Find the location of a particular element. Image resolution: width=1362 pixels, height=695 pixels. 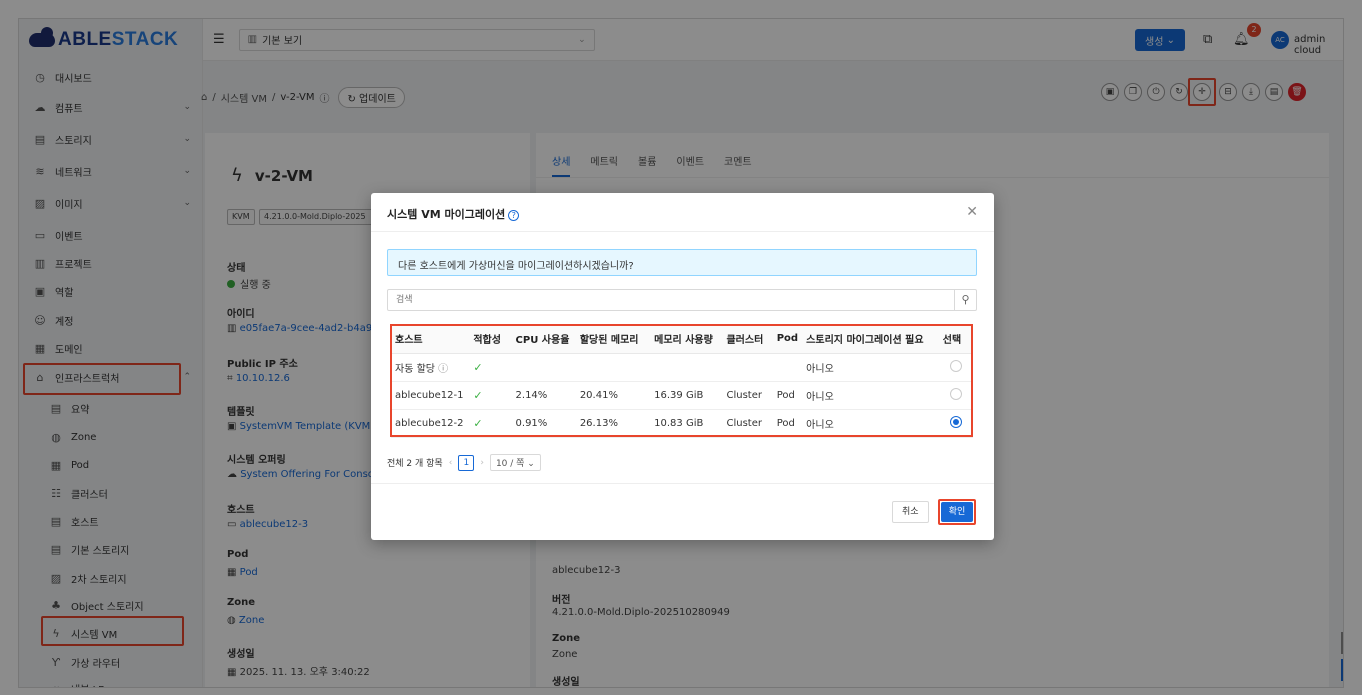

table-highlight is located at coordinates (681, 380).